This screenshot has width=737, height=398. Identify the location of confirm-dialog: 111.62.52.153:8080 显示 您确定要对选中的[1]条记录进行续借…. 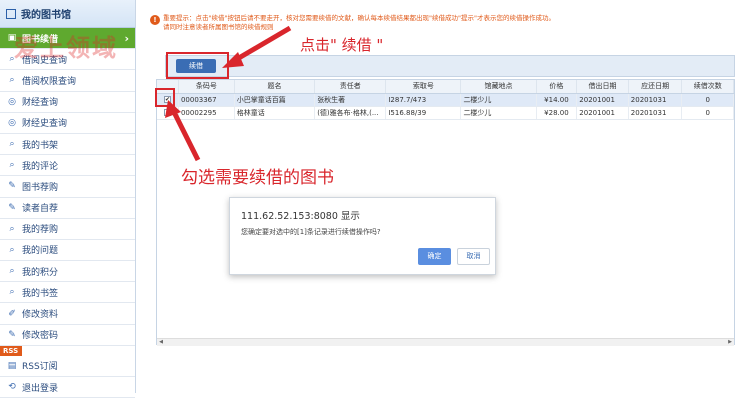
(362, 236).